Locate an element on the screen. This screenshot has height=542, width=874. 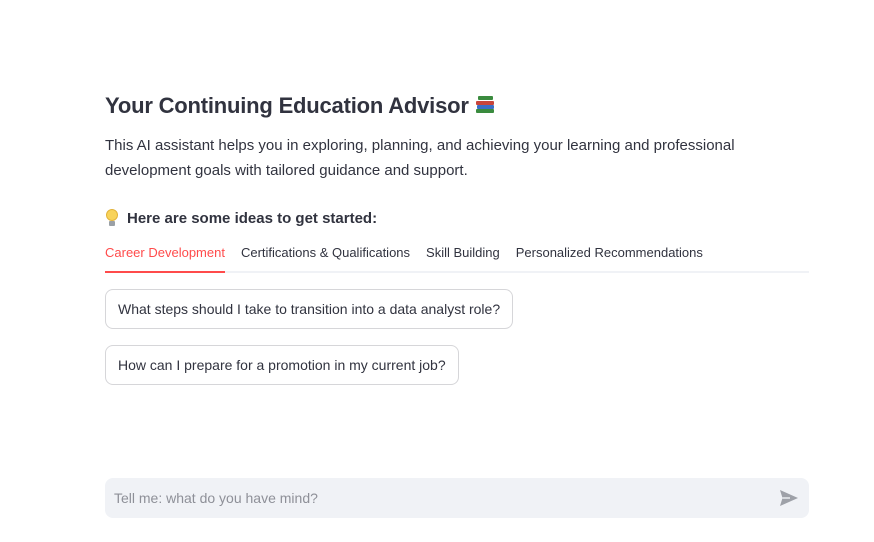
chat-input is located at coordinates (437, 498).